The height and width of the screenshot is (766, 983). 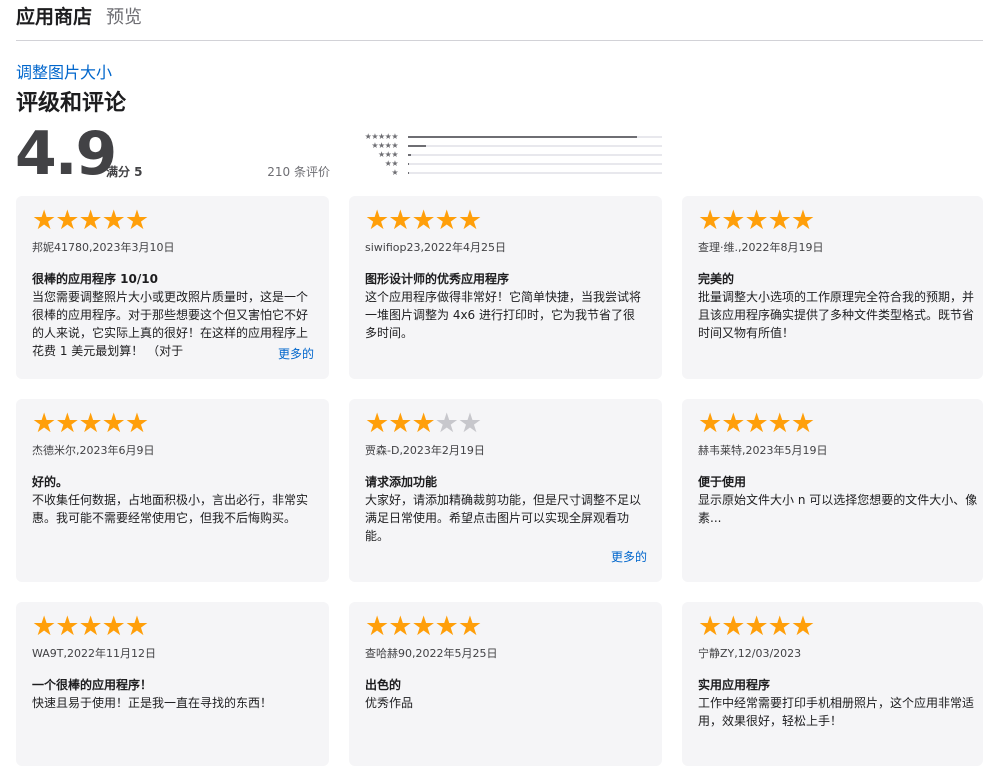 What do you see at coordinates (431, 653) in the screenshot?
I see `review-author-date: 查哈赫90,2022年5月25日` at bounding box center [431, 653].